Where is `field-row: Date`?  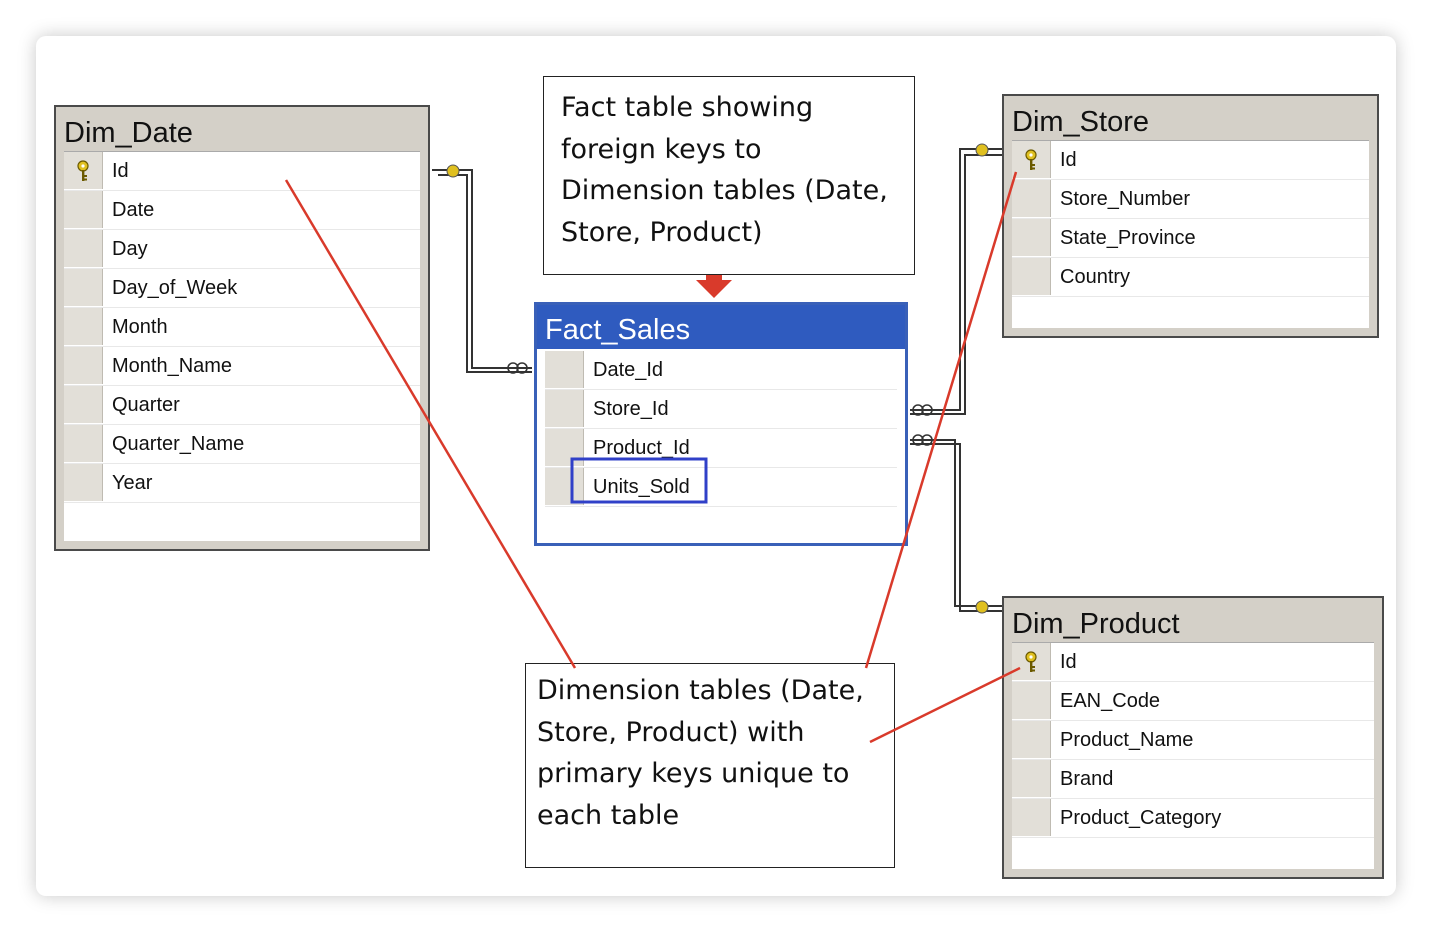 field-row: Date is located at coordinates (242, 210).